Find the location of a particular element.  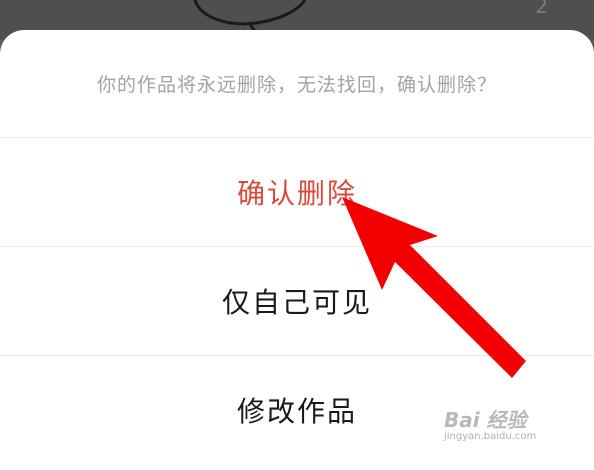

delete-confirm-message: 你的作品将永远删除，无法找回，确认删除？ is located at coordinates (296, 85).